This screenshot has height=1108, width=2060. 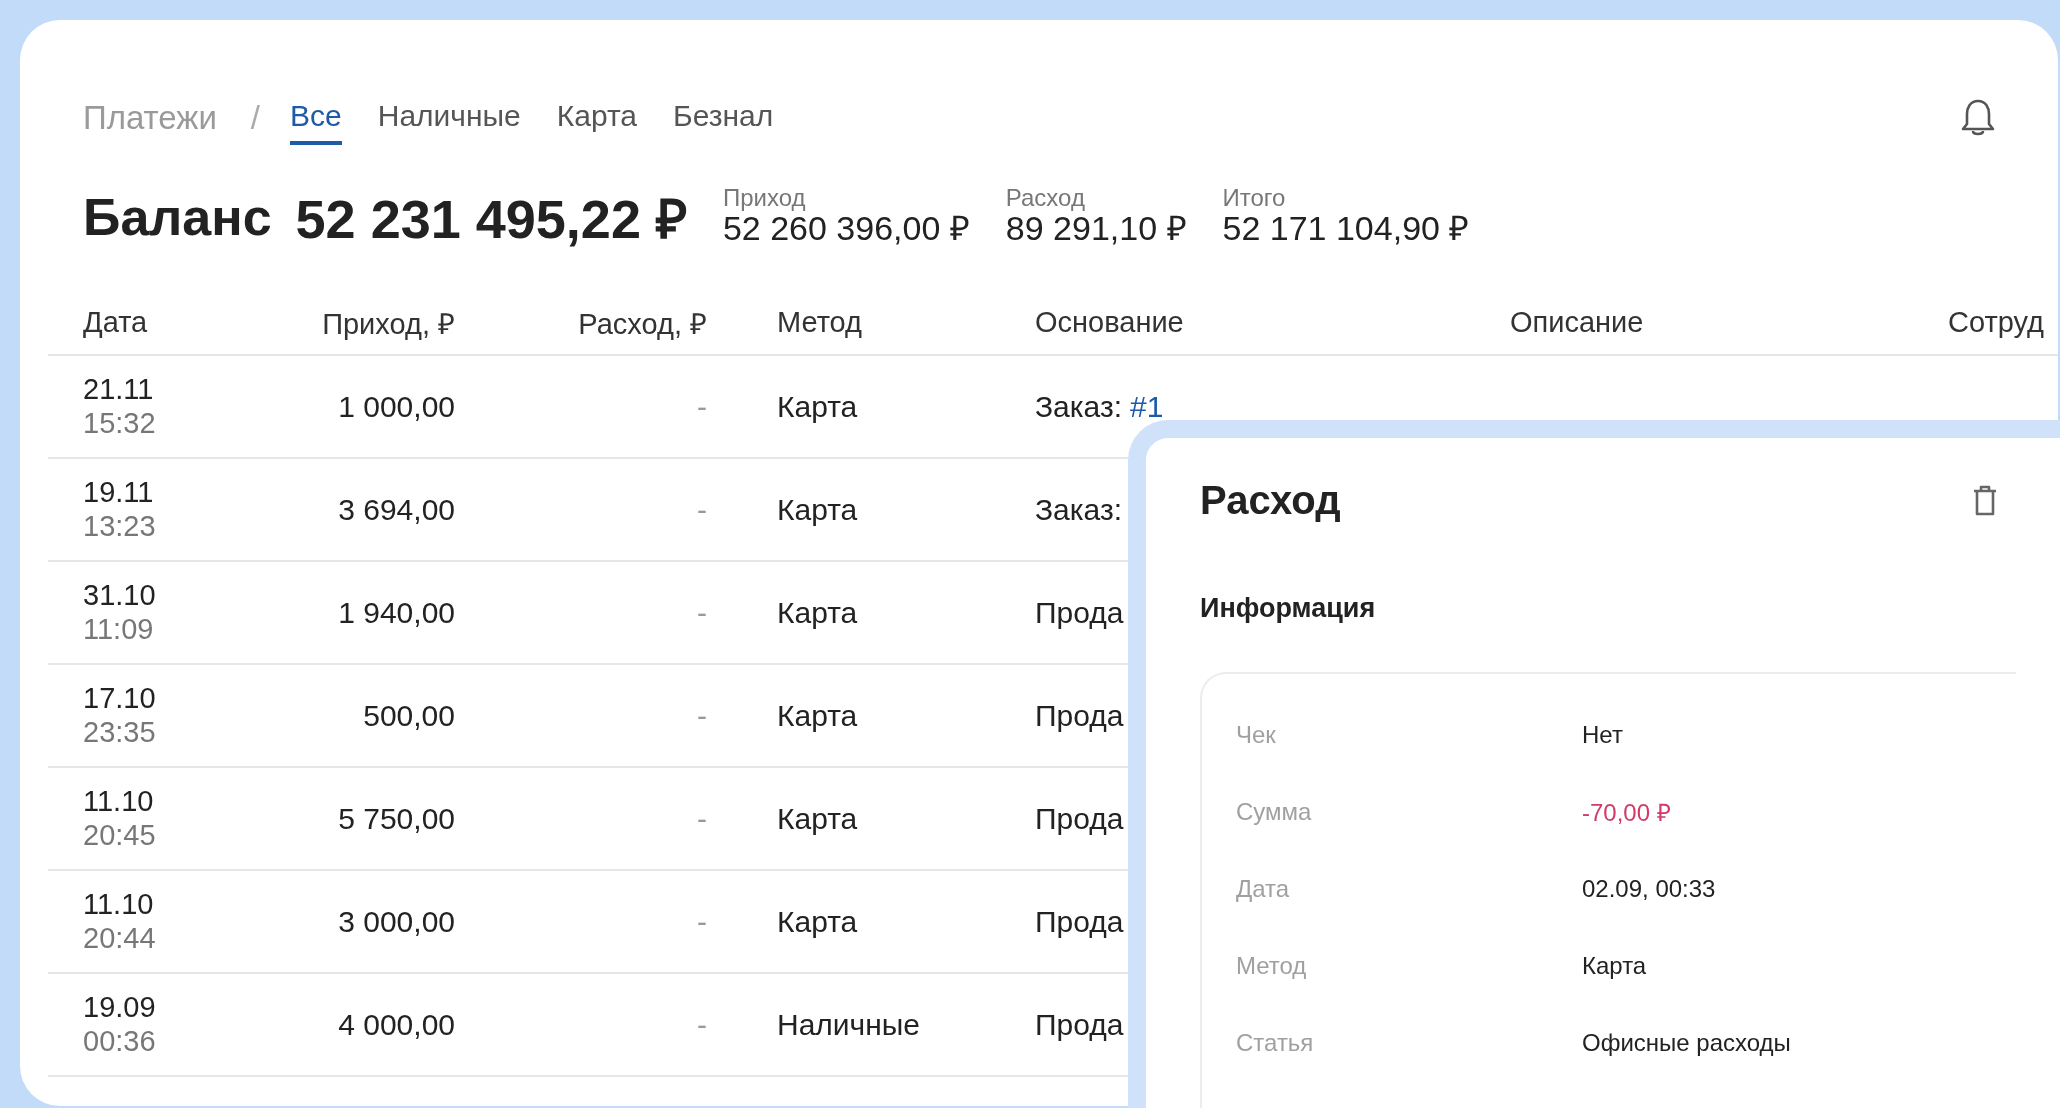 What do you see at coordinates (396, 921) in the screenshot?
I see `income-cell-text: 3 000,00` at bounding box center [396, 921].